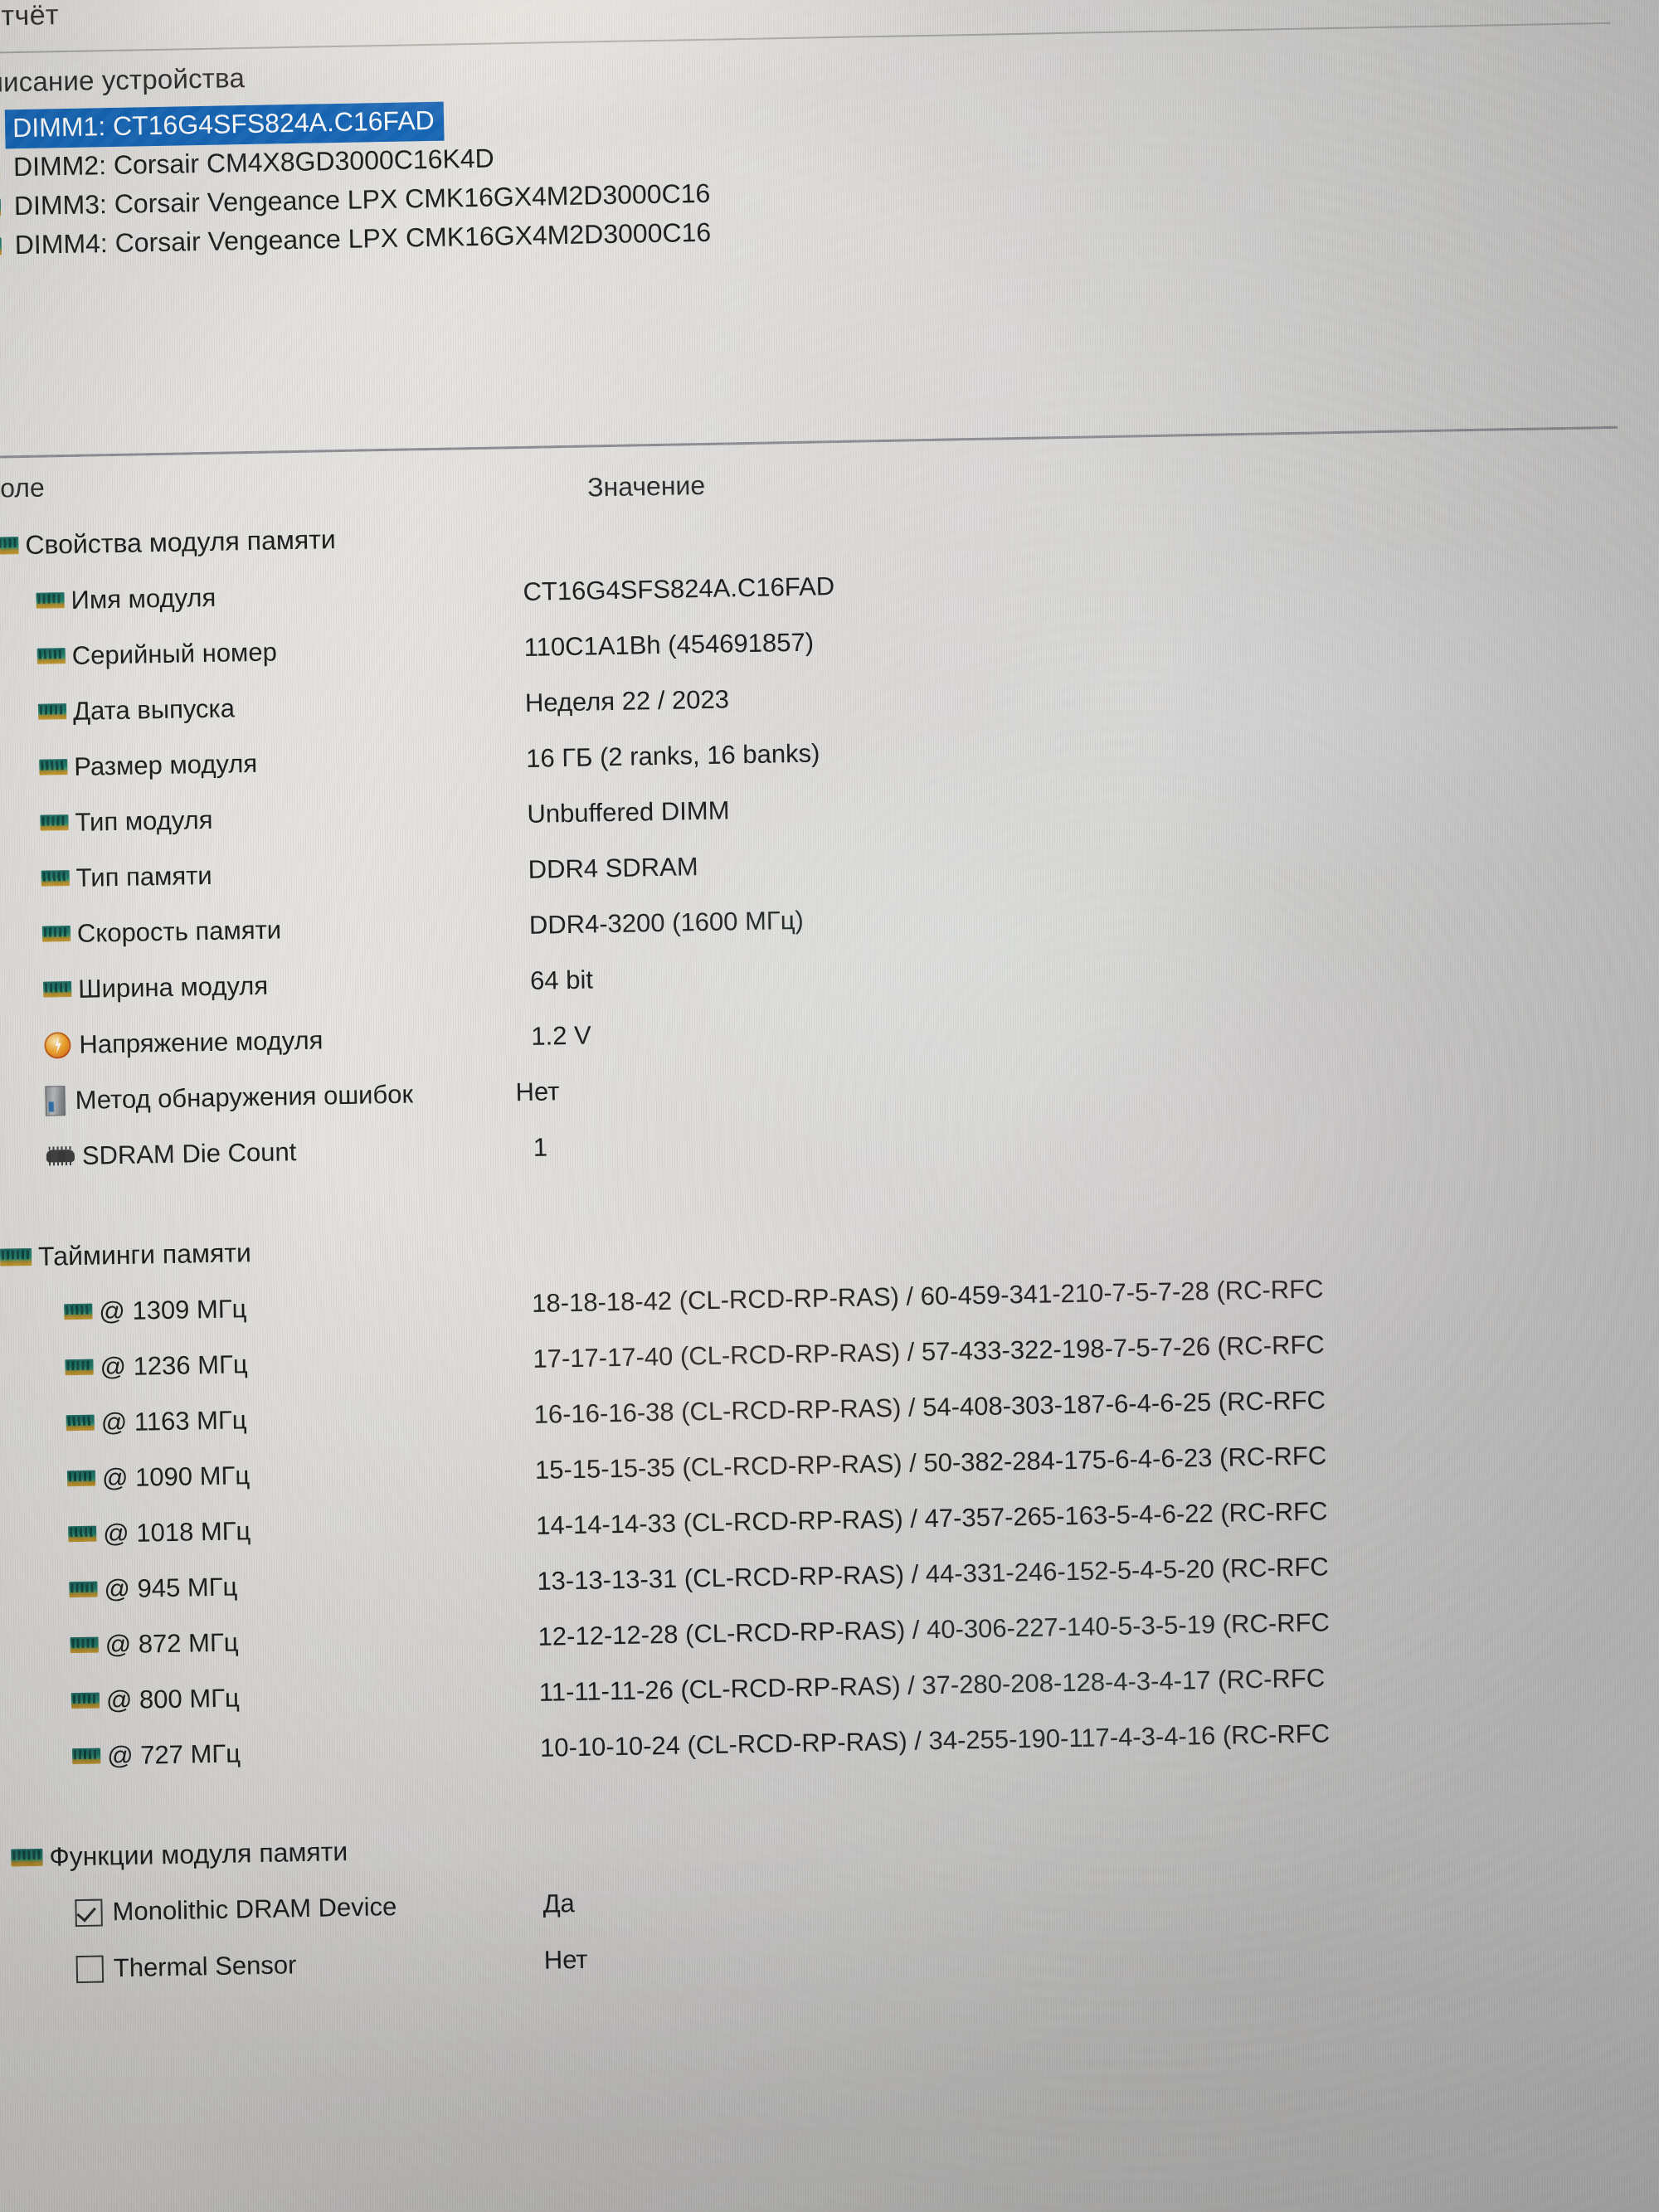 Image resolution: width=1659 pixels, height=2212 pixels. I want to click on row-label: Метод обнаружения ошибок, so click(244, 1097).